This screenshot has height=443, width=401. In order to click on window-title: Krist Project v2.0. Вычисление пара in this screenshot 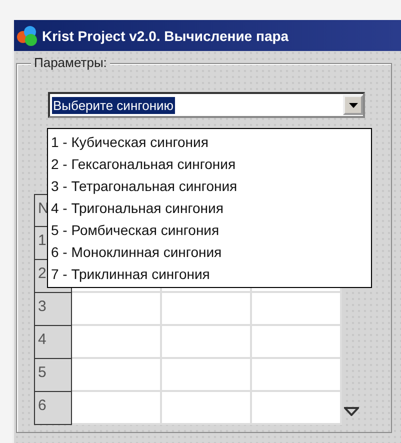, I will do `click(165, 36)`.